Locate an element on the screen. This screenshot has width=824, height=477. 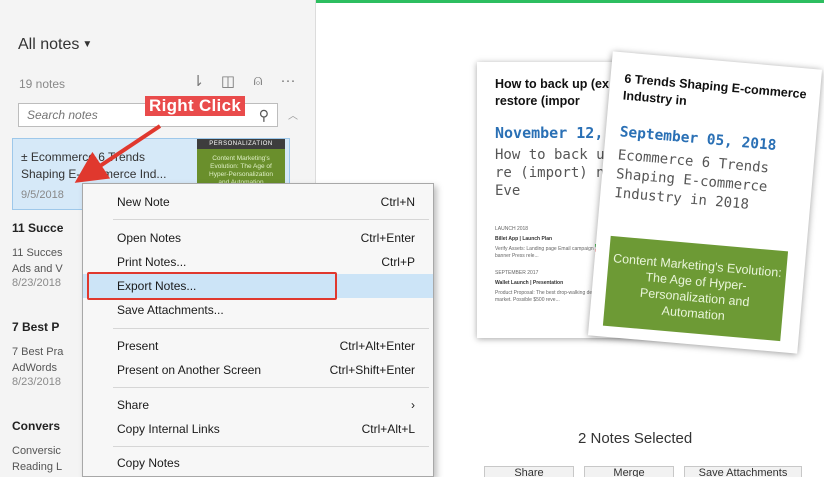
menu-item-shortcut: Ctrl+Alt+Enter is located at coordinates (377, 346).